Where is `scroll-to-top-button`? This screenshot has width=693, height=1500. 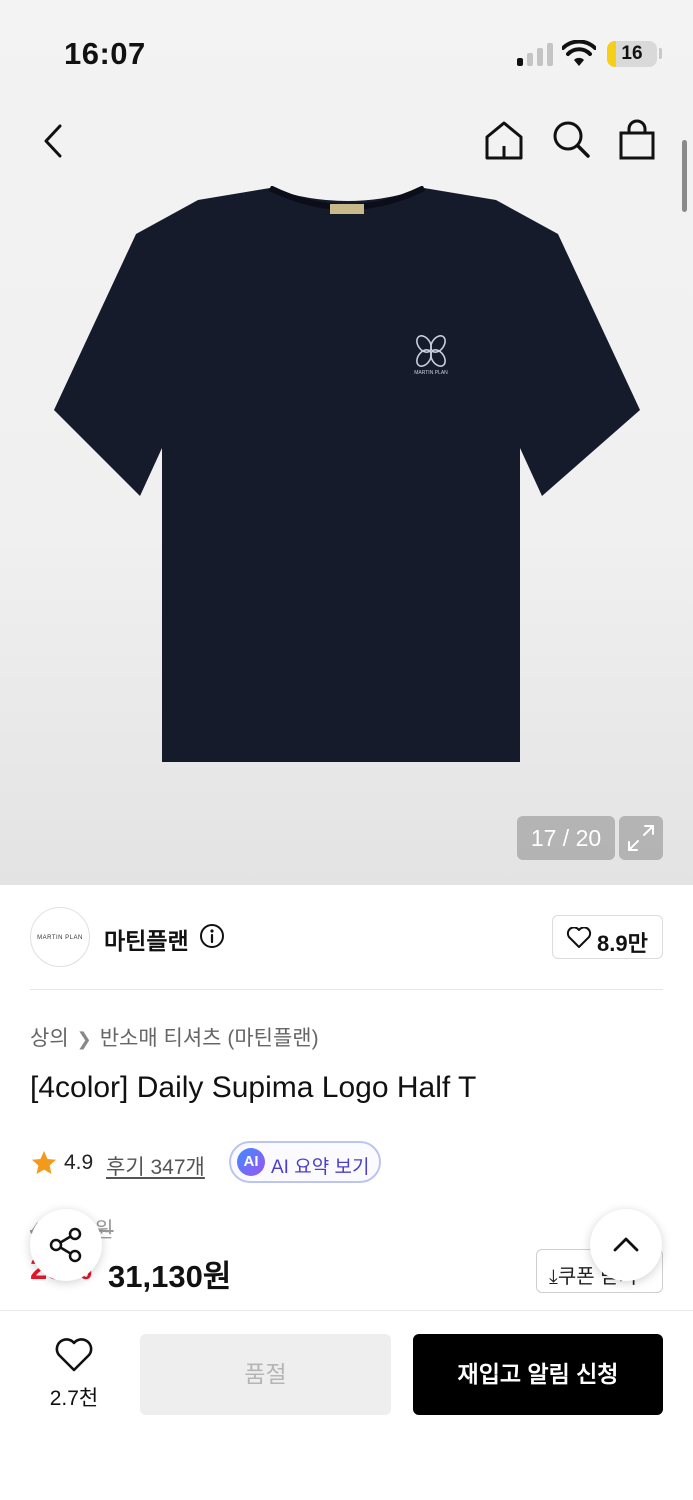
scroll-to-top-button is located at coordinates (626, 1245).